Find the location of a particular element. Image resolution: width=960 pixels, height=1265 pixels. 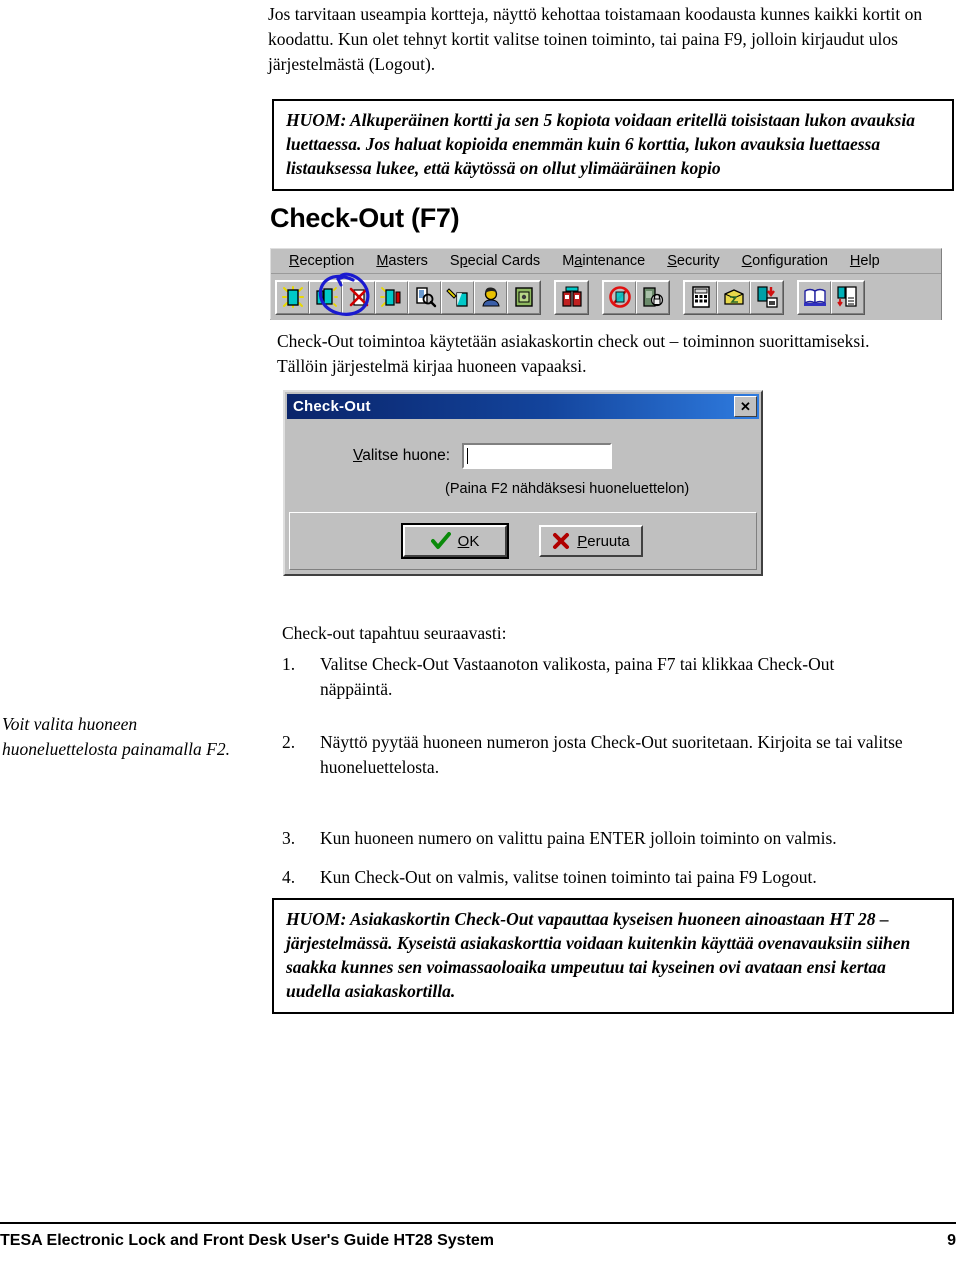

copy-card-icon is located at coordinates (325, 297).